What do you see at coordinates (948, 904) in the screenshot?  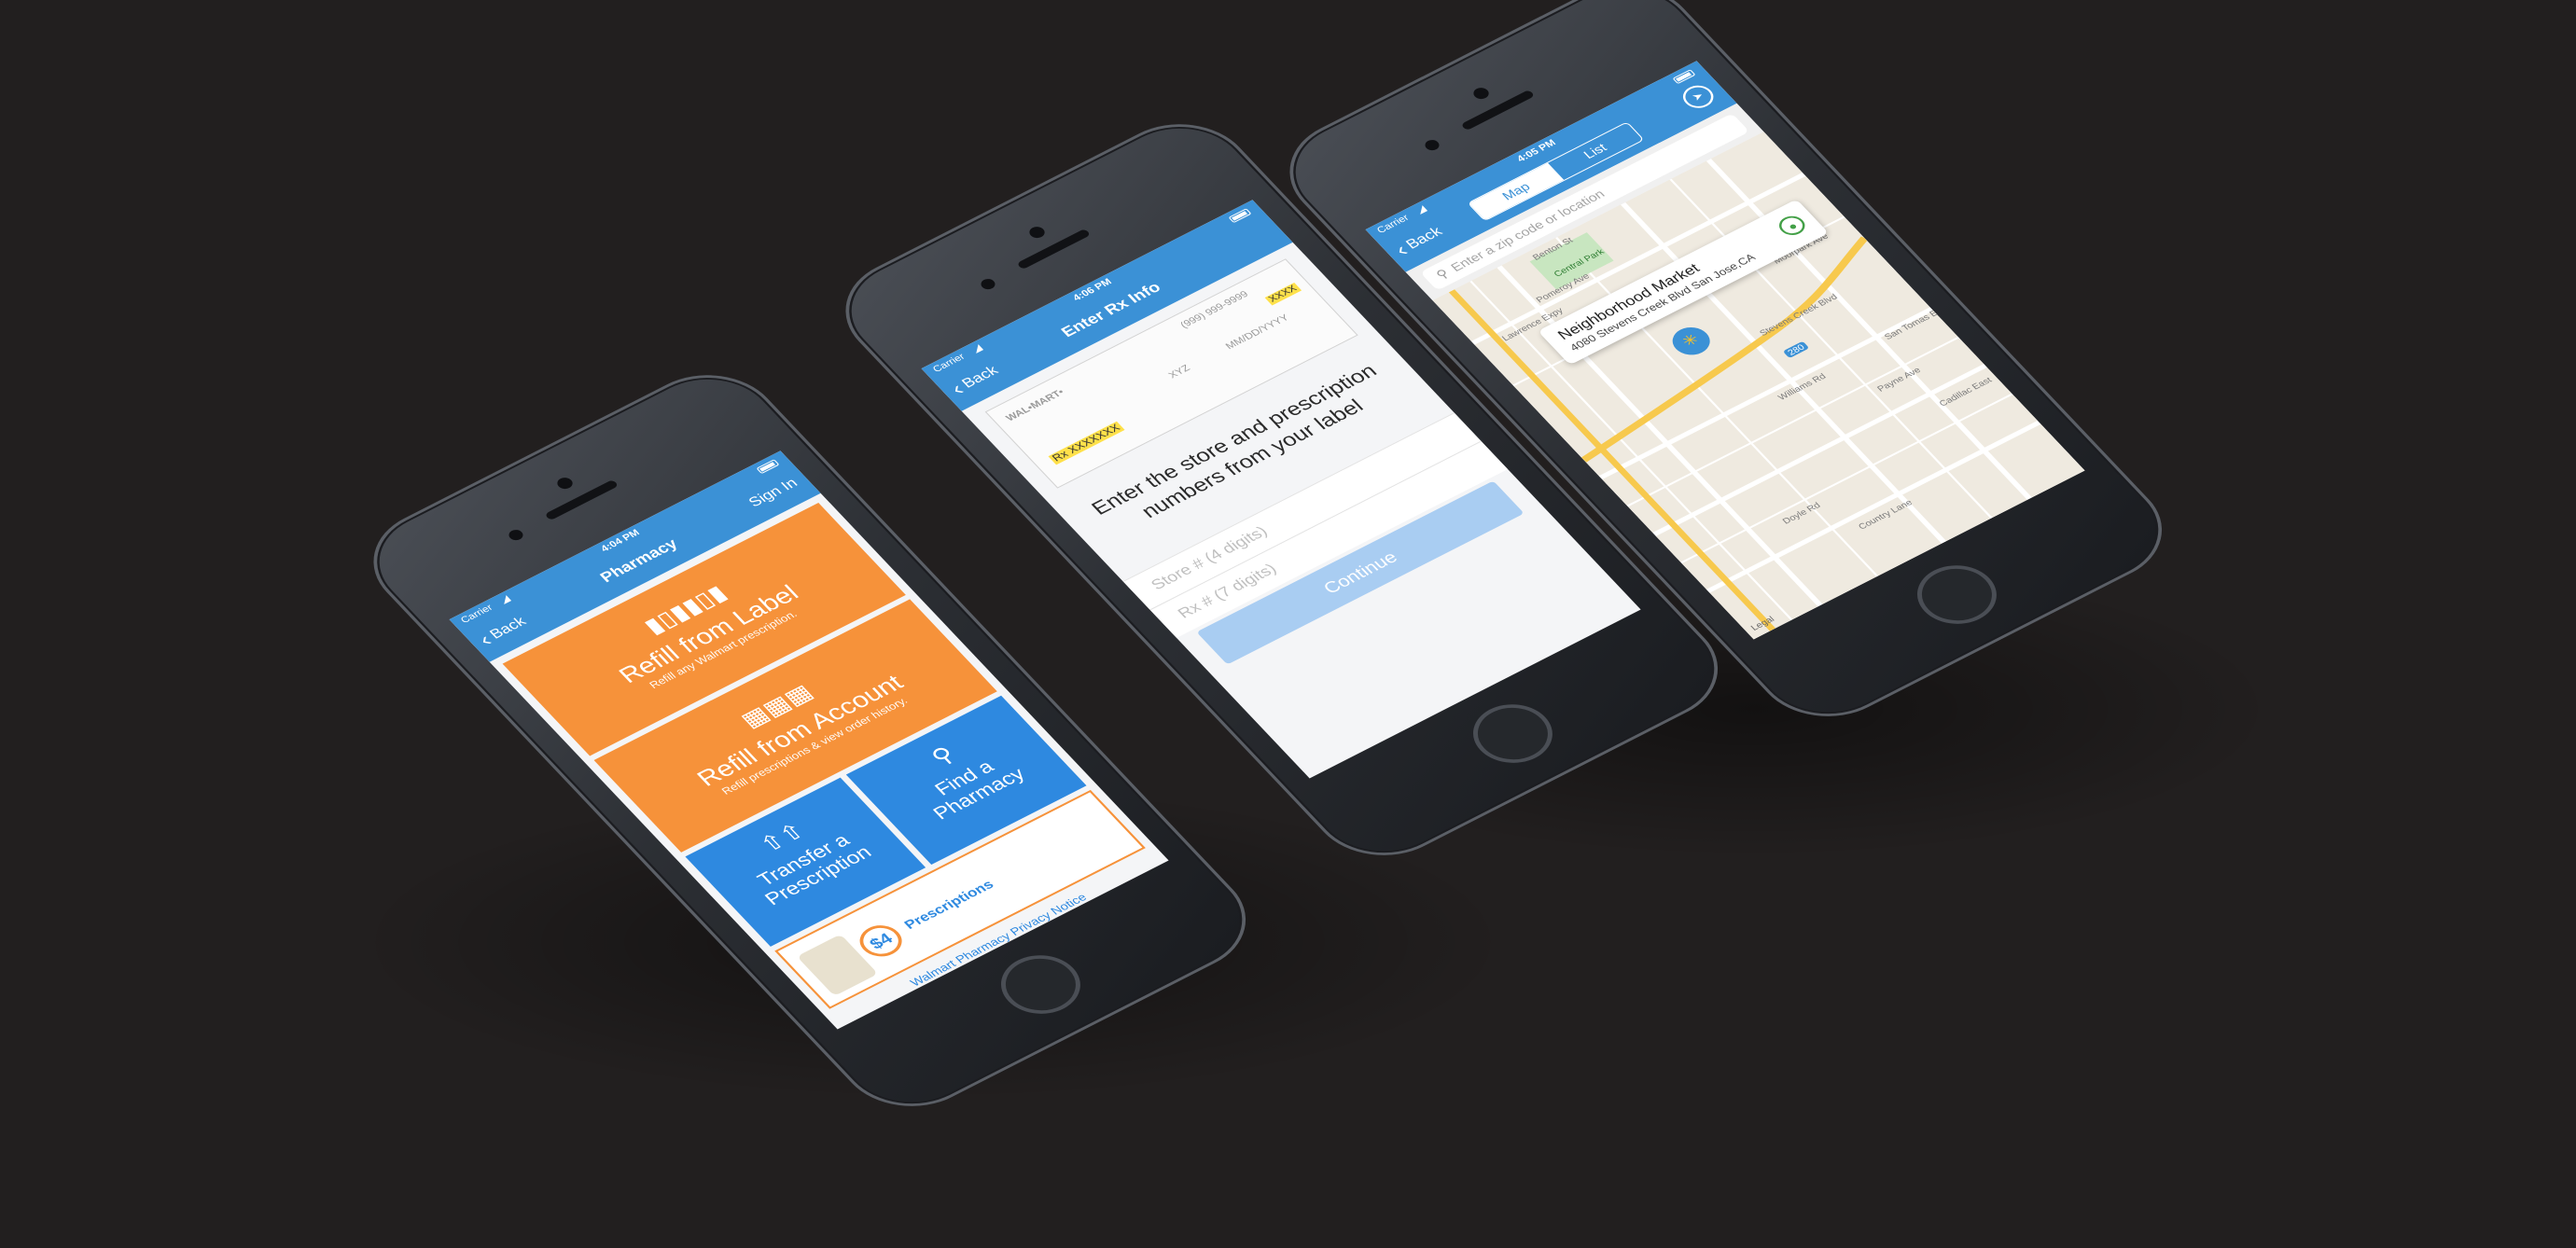 I see `promo-text: Prescriptions` at bounding box center [948, 904].